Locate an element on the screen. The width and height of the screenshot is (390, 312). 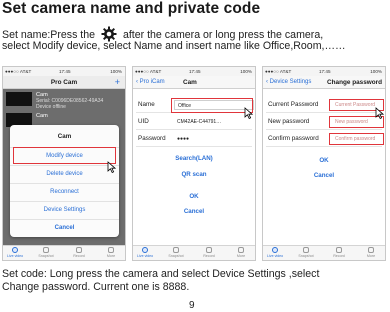
nav-title: Change password is located at coordinates (355, 82).